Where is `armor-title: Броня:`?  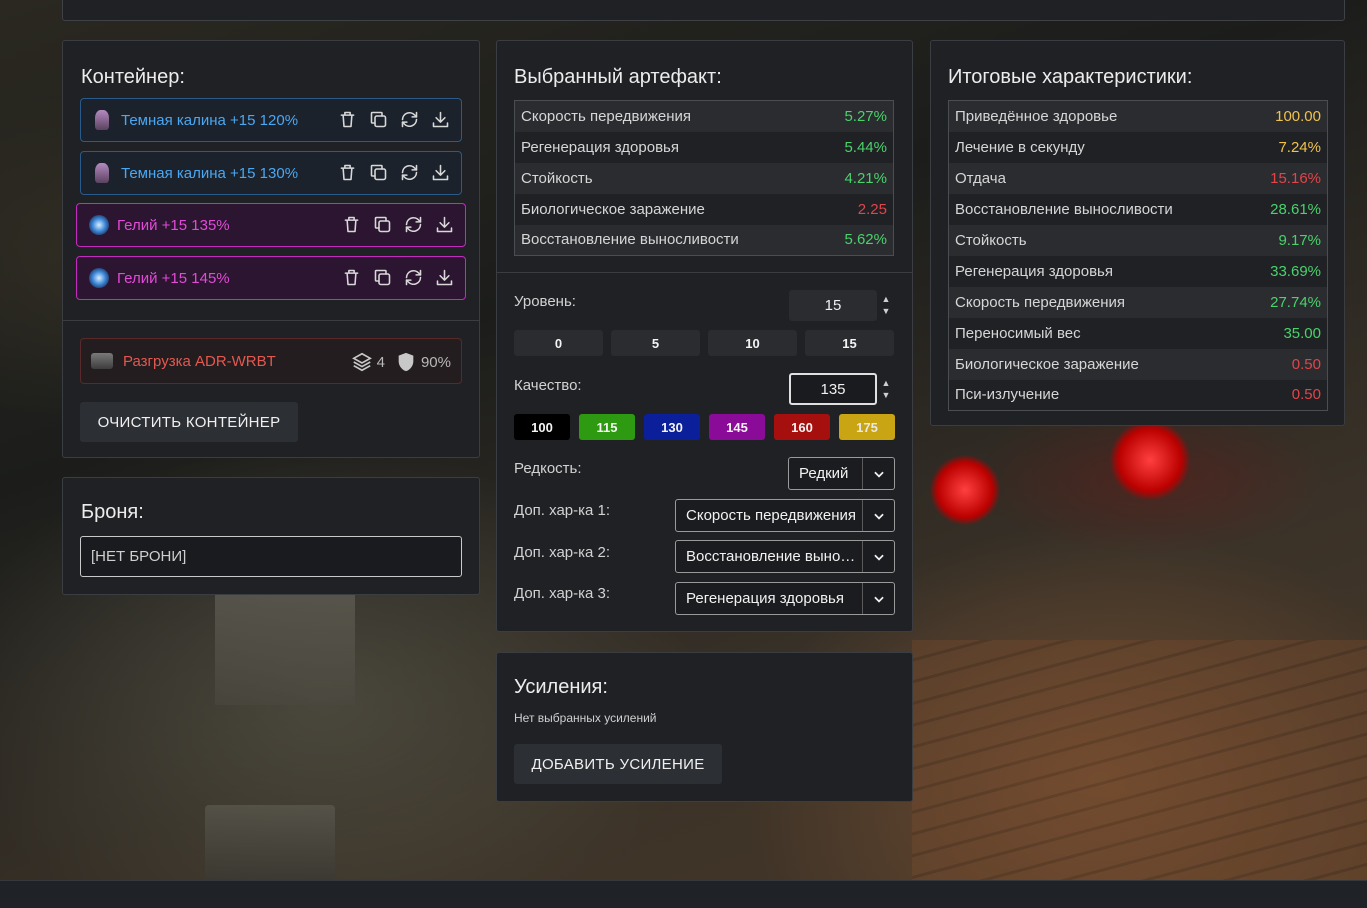
armor-title: Броня: is located at coordinates (112, 512).